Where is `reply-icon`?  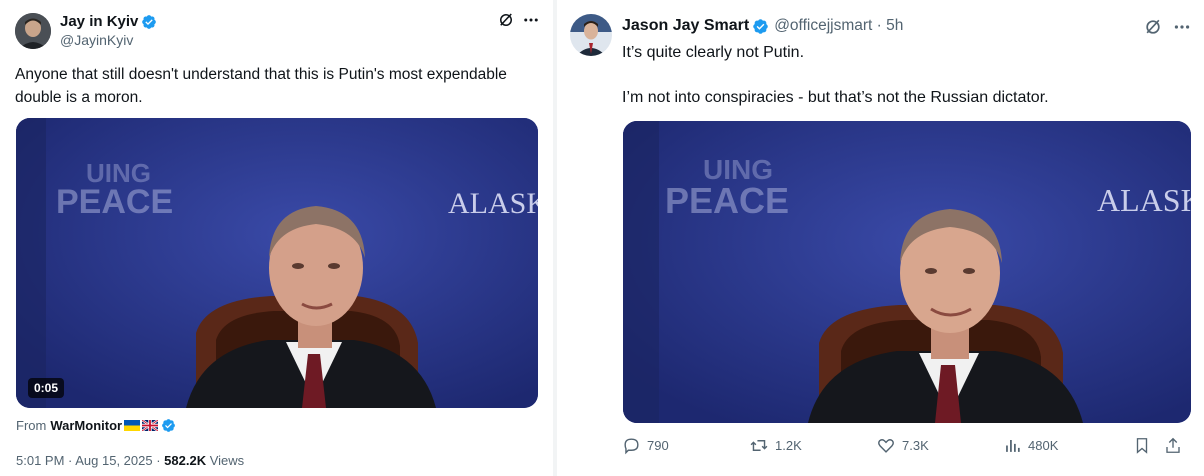 reply-icon is located at coordinates (631, 446).